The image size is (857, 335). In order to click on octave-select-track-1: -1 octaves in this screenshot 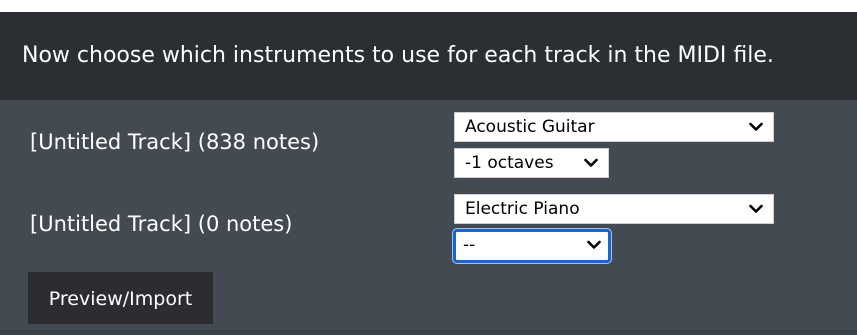, I will do `click(531, 163)`.